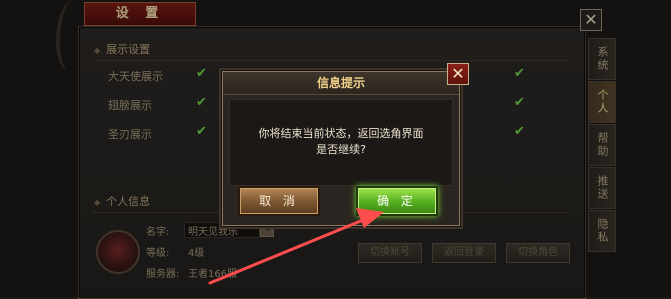 The image size is (671, 299). Describe the element at coordinates (289, 250) in the screenshot. I see `arrow-shaft` at that location.